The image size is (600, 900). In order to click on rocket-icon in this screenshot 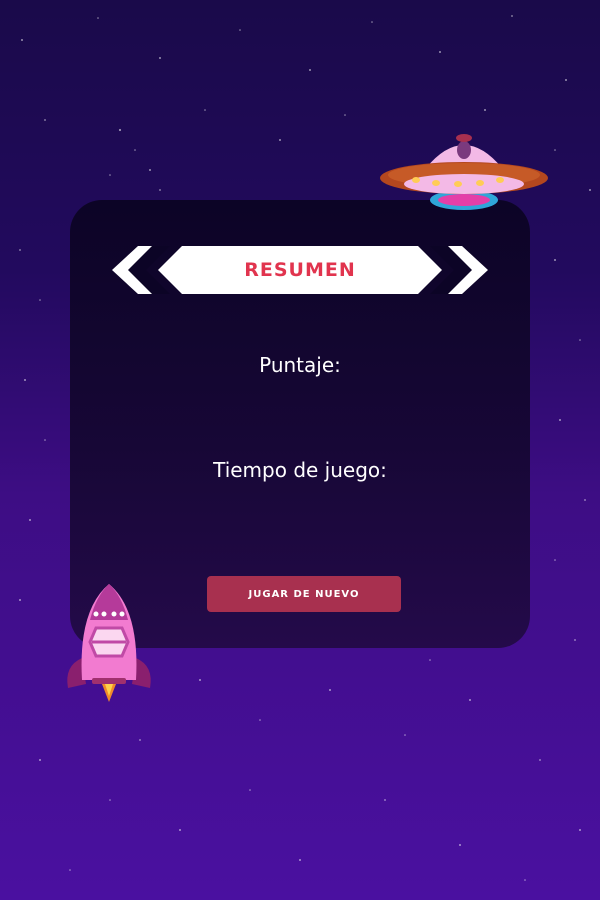, I will do `click(109, 643)`.